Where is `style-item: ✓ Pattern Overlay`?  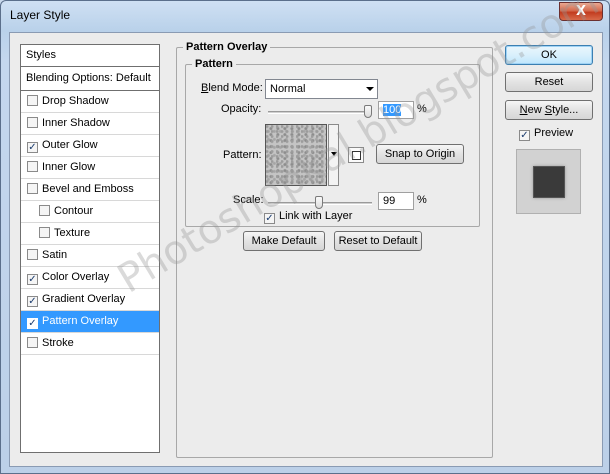 style-item: ✓ Pattern Overlay is located at coordinates (90, 322).